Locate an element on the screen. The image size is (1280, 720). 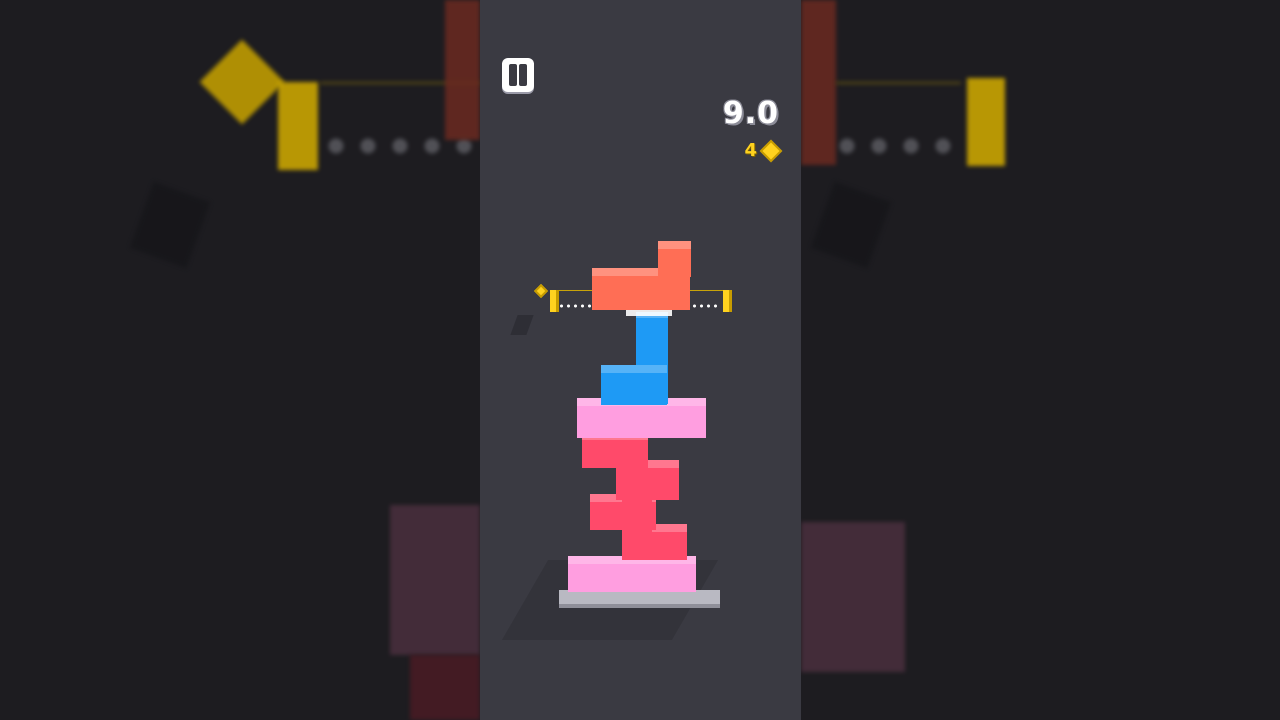
piece-shadow is located at coordinates (522, 325).